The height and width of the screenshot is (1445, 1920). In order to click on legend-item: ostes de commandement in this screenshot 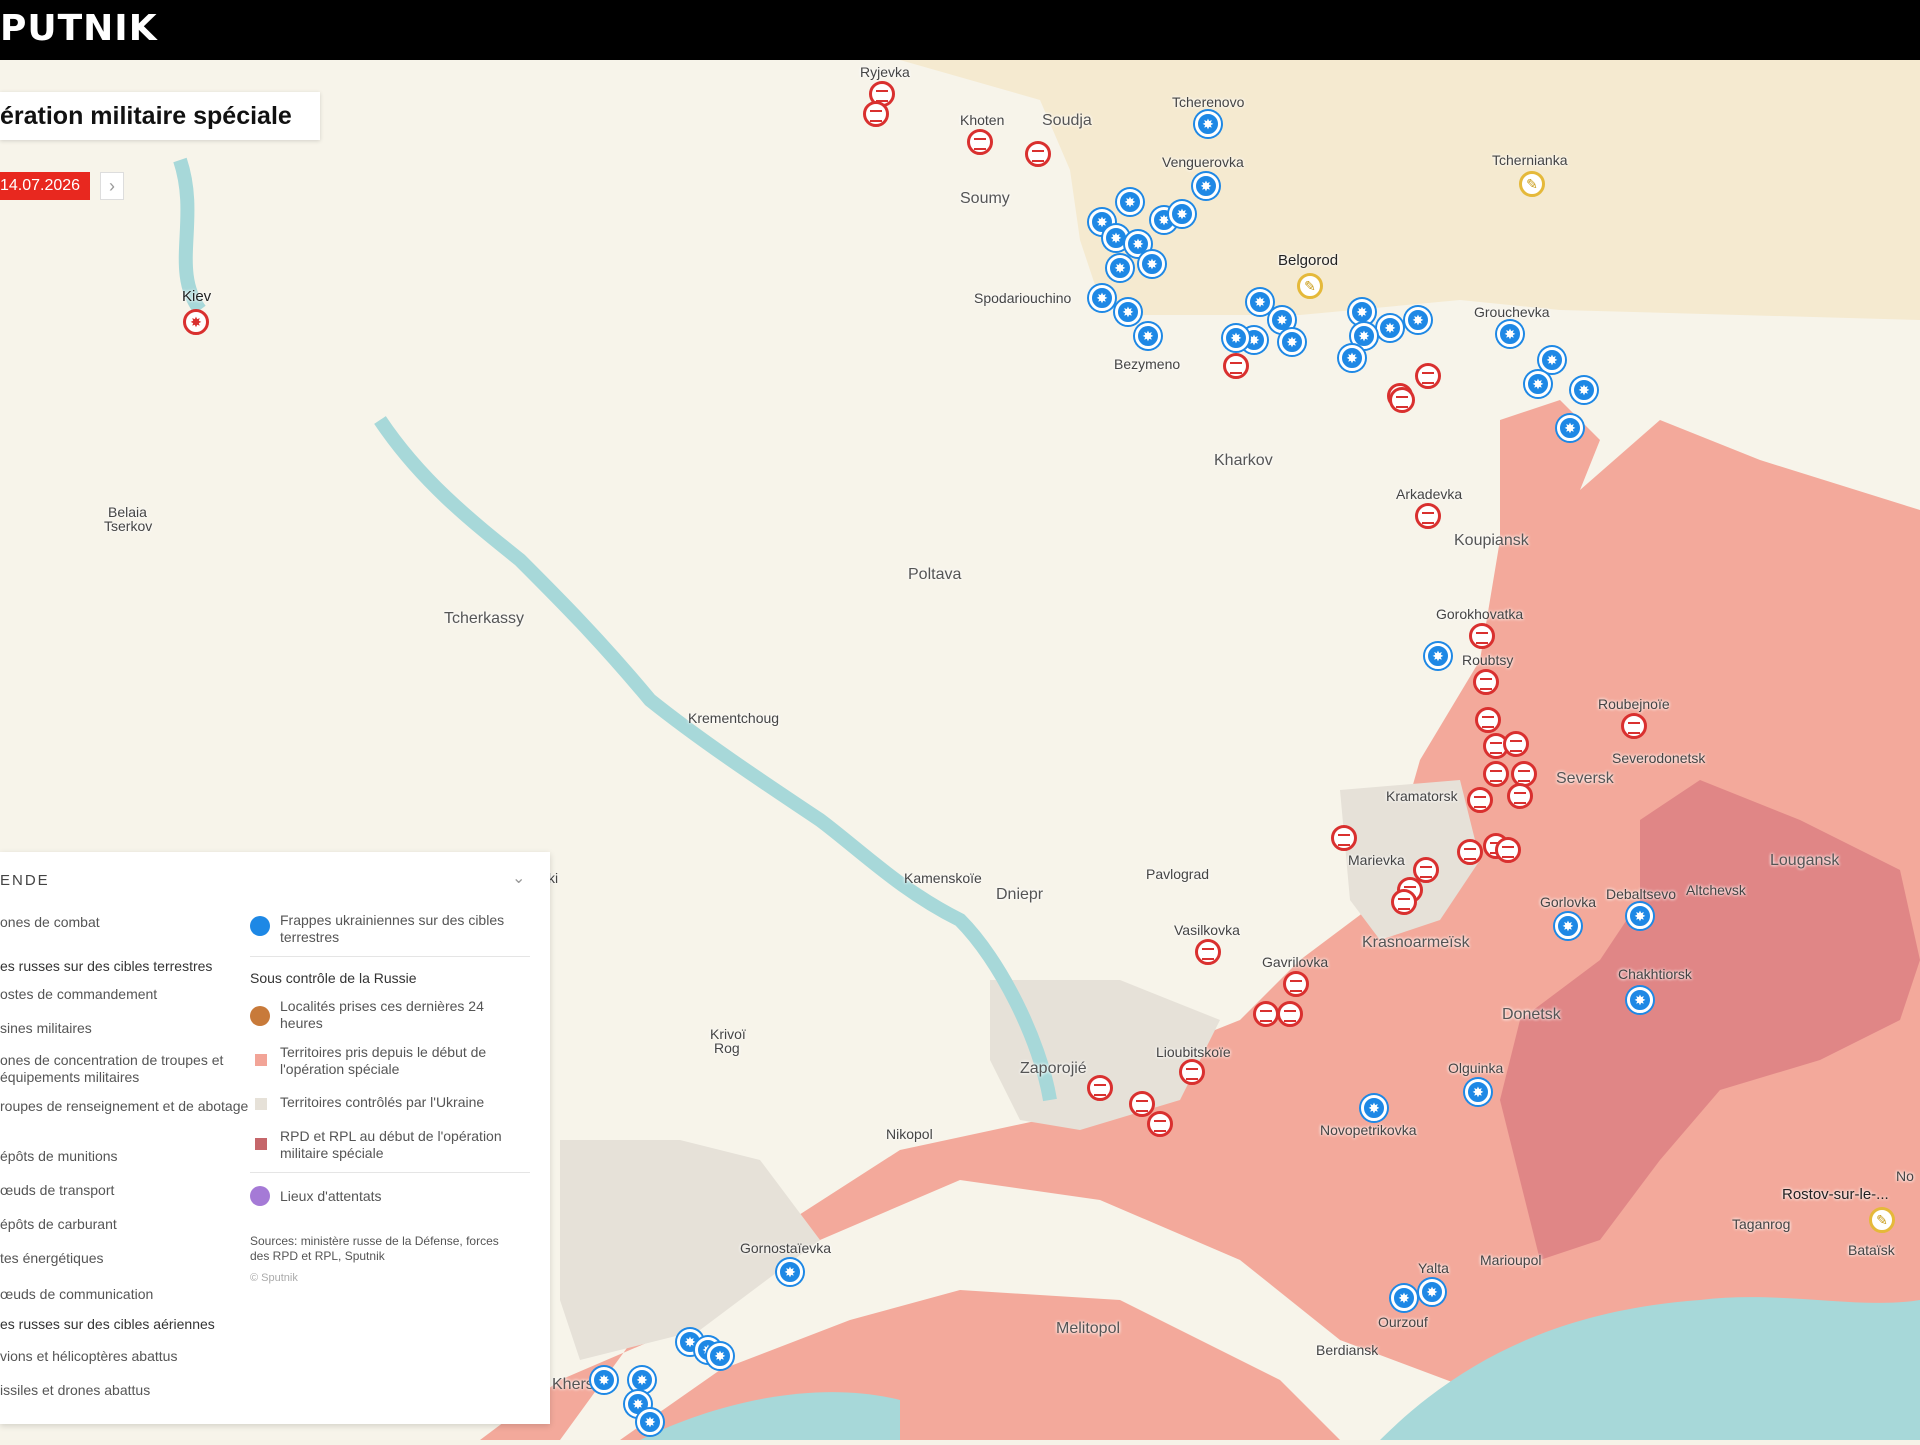, I will do `click(79, 994)`.